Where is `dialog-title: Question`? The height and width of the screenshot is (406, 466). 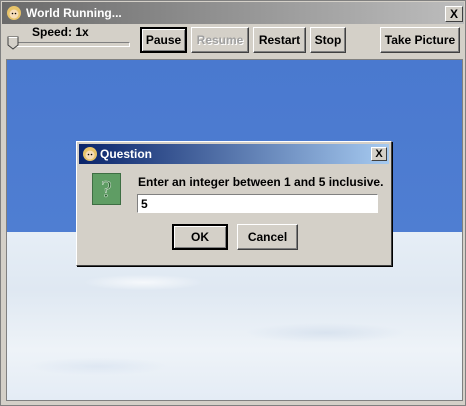 dialog-title: Question is located at coordinates (126, 154).